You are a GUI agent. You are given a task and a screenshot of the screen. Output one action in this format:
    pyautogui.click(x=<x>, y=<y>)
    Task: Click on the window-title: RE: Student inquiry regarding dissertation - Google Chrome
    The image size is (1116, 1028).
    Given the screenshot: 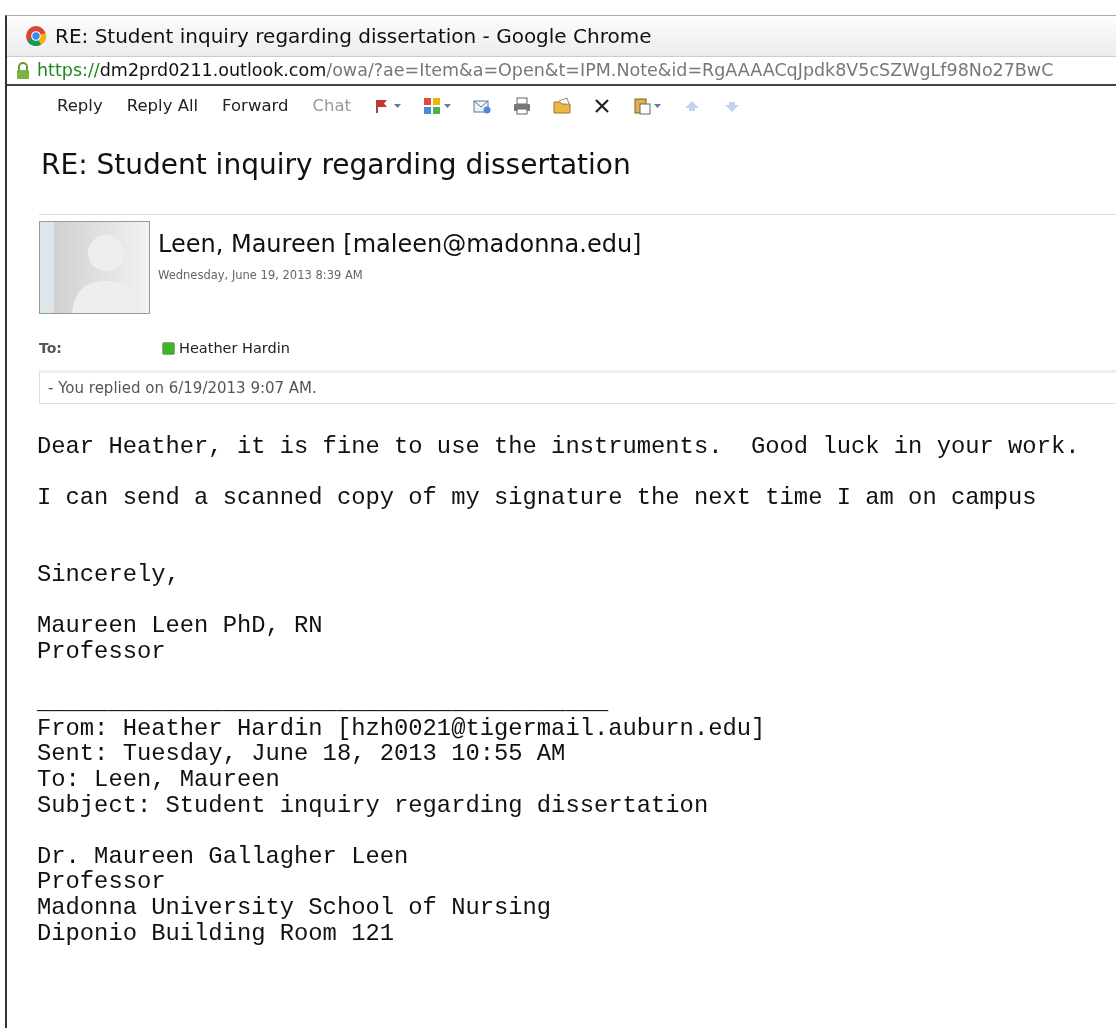 What is the action you would take?
    pyautogui.click(x=353, y=36)
    